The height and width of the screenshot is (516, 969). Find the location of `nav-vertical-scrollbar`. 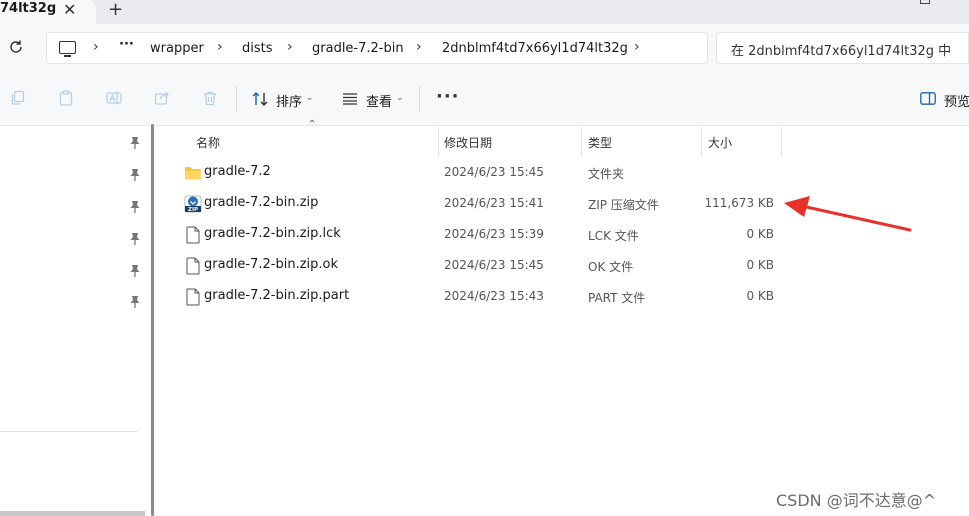

nav-vertical-scrollbar is located at coordinates (152, 320).